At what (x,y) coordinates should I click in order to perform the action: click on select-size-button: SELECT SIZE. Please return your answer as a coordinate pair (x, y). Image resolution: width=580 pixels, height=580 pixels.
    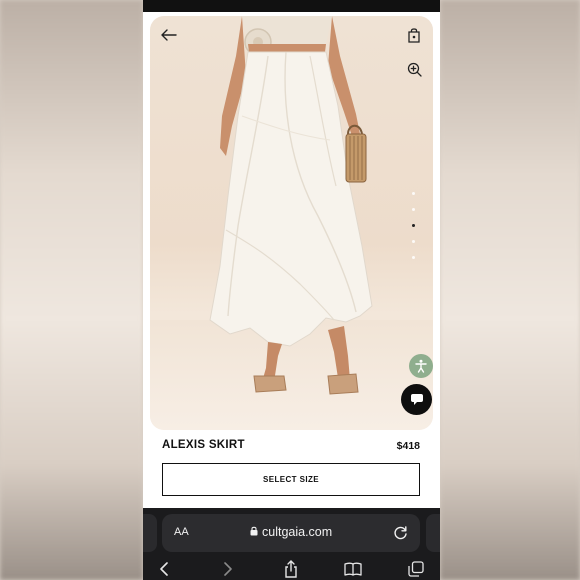
    Looking at the image, I should click on (291, 479).